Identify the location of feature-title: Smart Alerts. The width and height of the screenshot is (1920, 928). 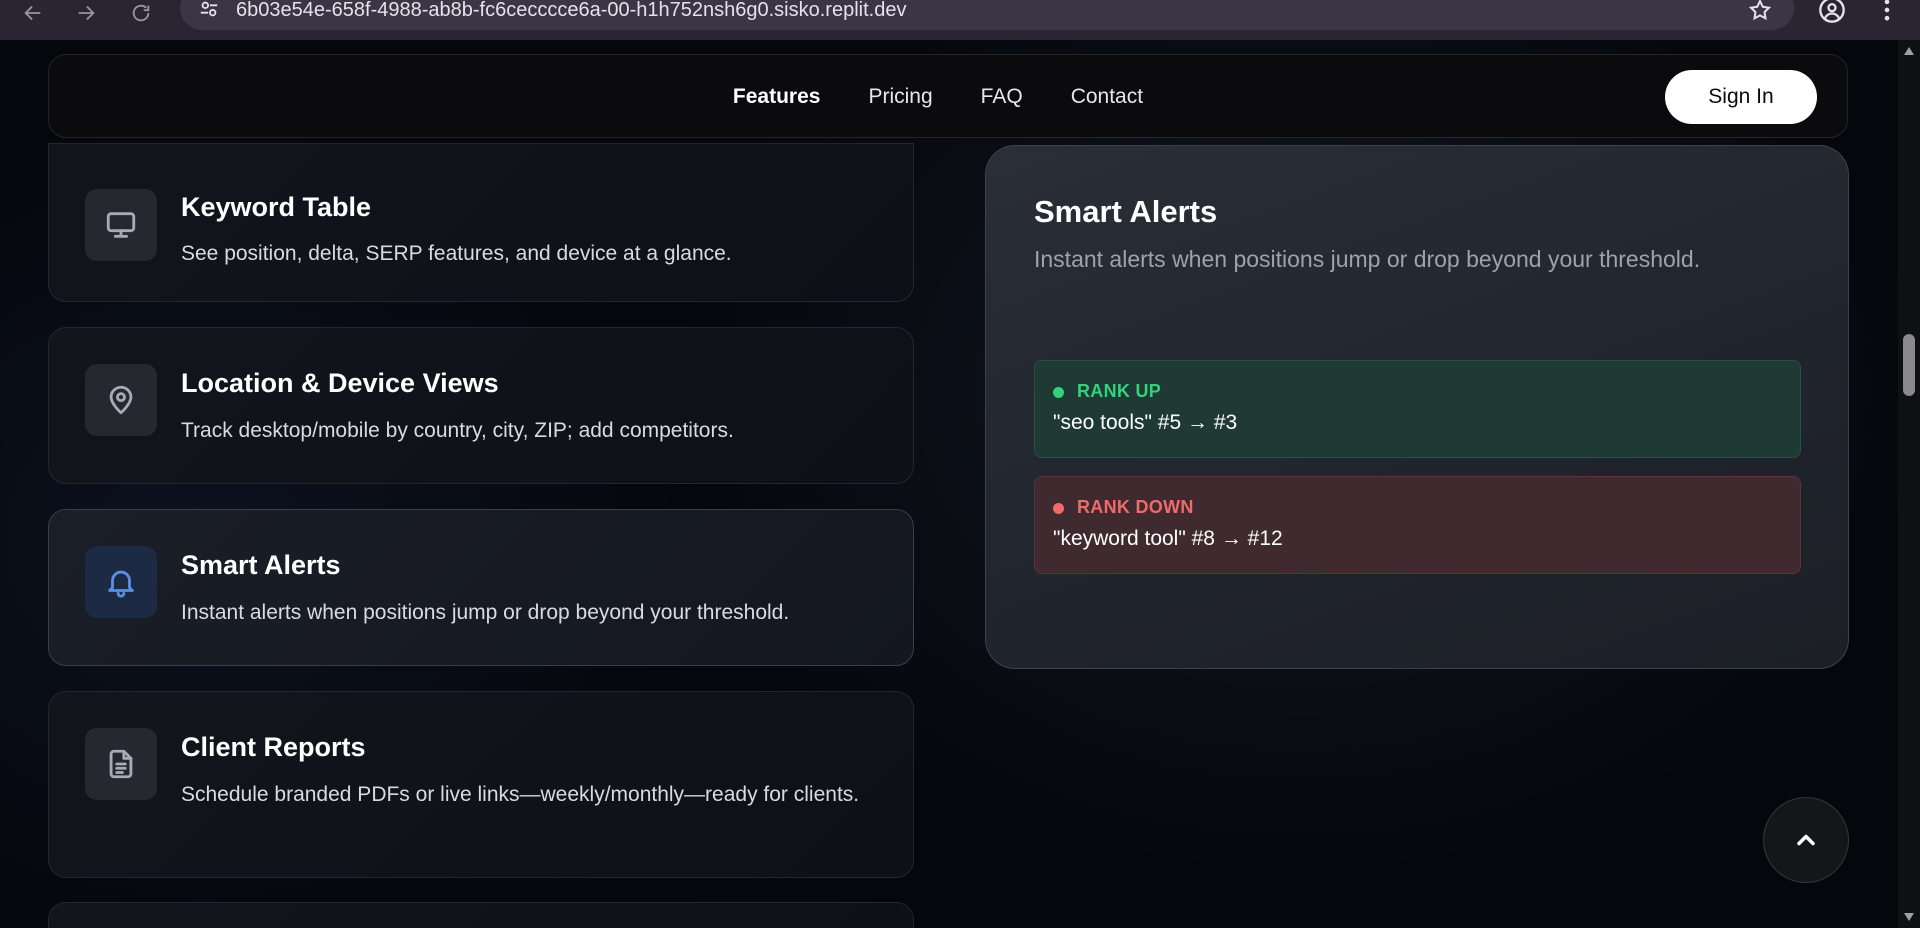
(261, 565).